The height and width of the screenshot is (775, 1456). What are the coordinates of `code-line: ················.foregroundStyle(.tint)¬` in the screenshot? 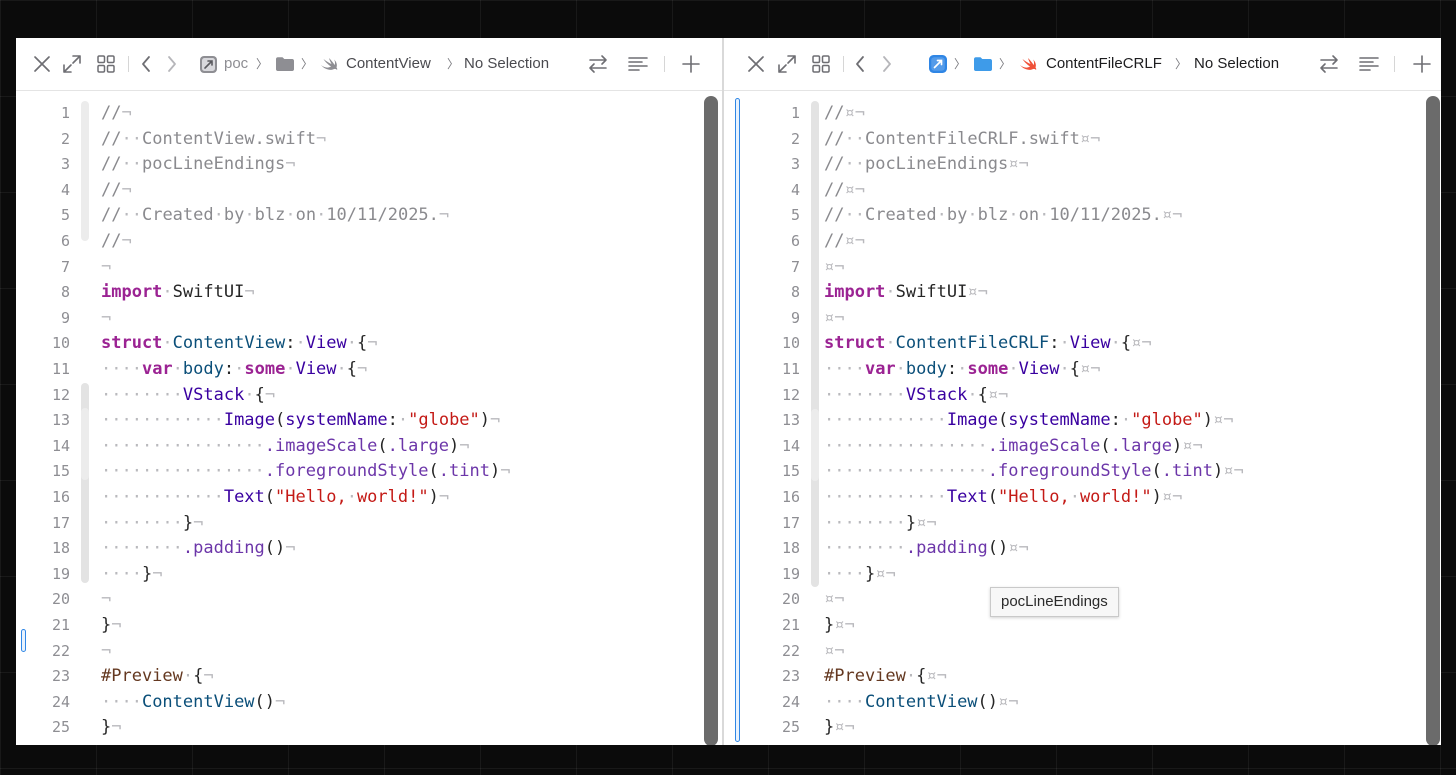 It's located at (305, 472).